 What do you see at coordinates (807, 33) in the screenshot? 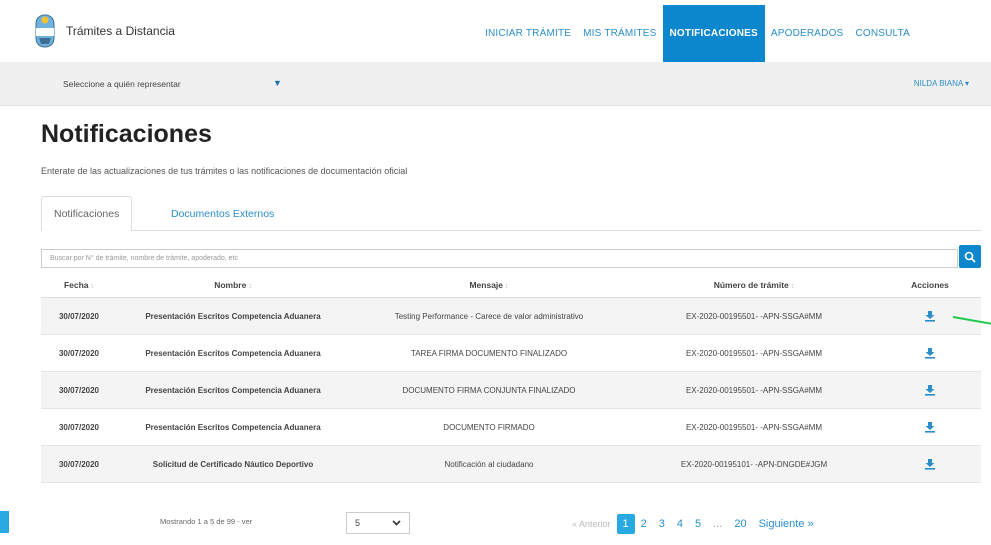
I see `nav-apoderados: APODERADOS` at bounding box center [807, 33].